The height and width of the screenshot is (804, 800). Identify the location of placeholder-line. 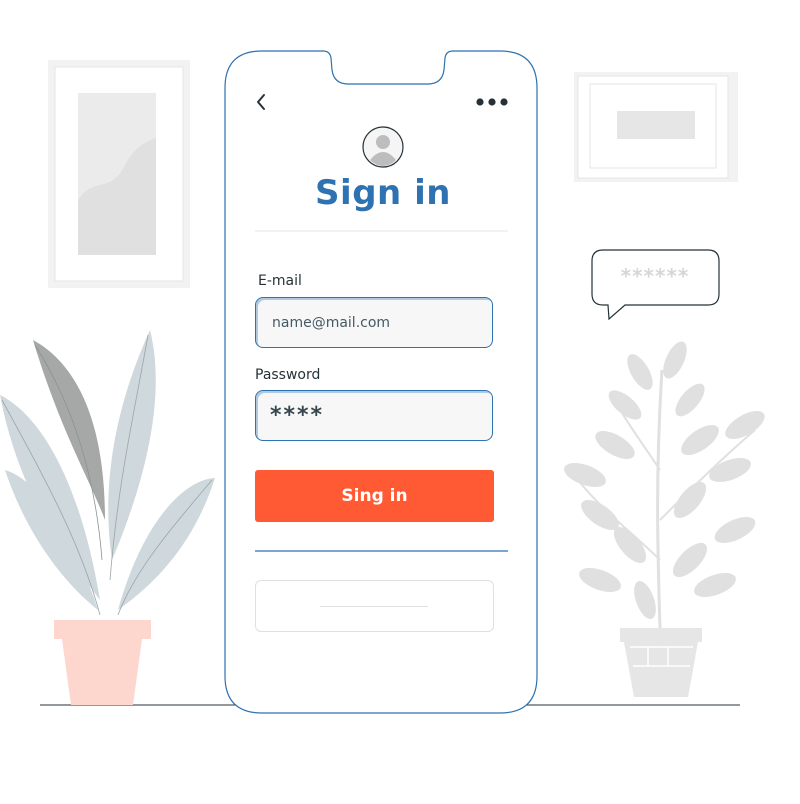
(374, 606).